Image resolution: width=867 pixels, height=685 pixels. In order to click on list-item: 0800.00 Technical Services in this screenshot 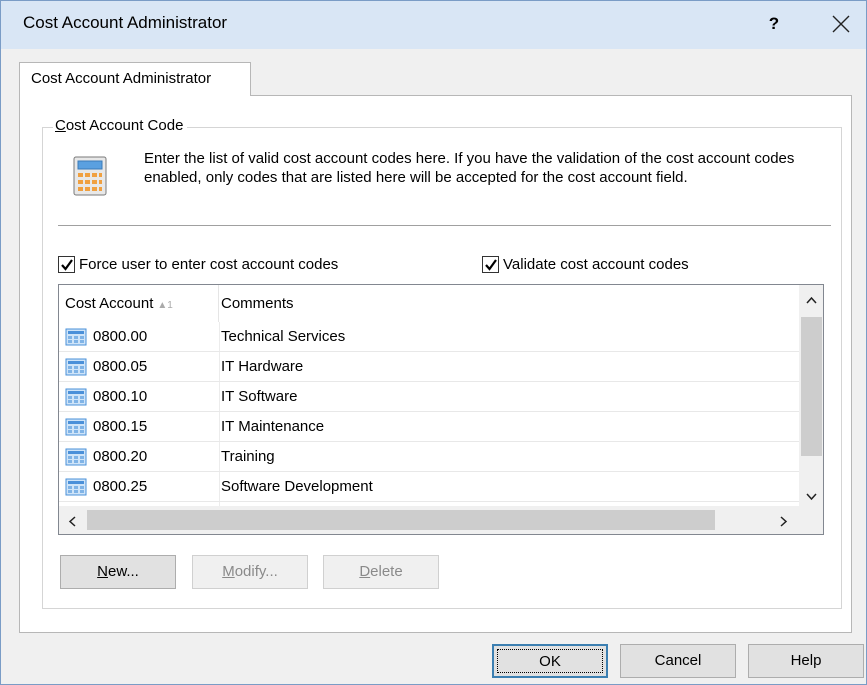, I will do `click(429, 337)`.